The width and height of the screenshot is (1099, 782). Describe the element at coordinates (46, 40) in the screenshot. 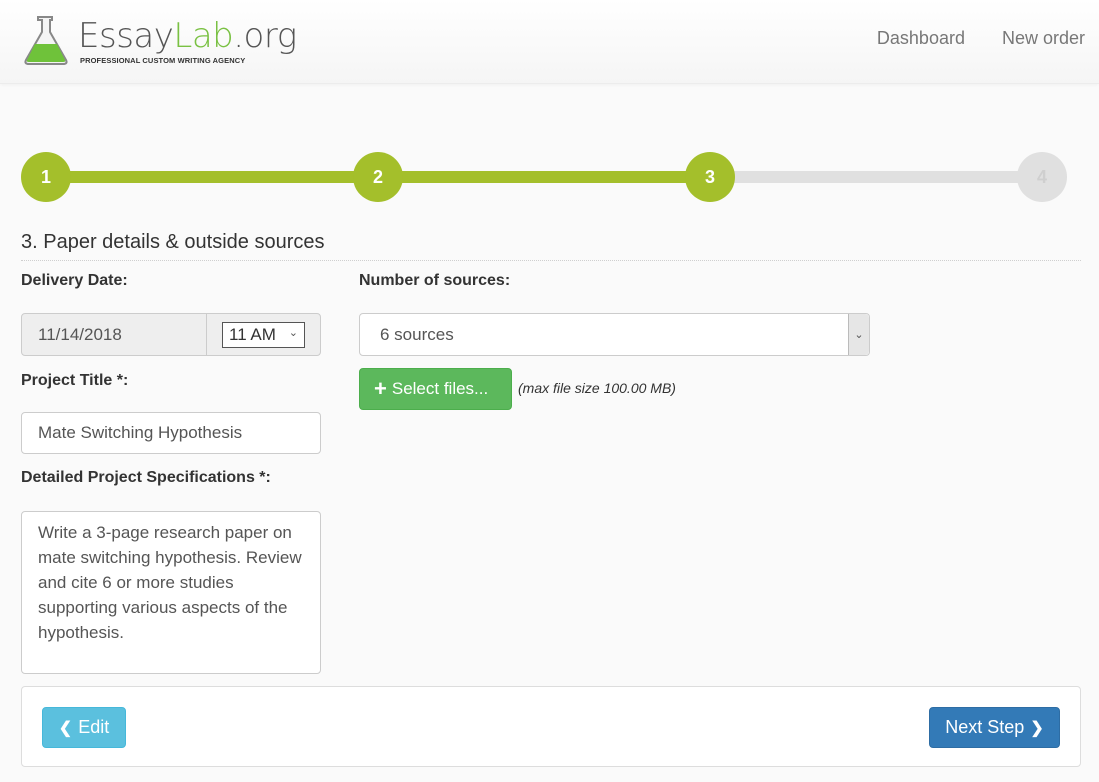

I see `flask-icon` at that location.